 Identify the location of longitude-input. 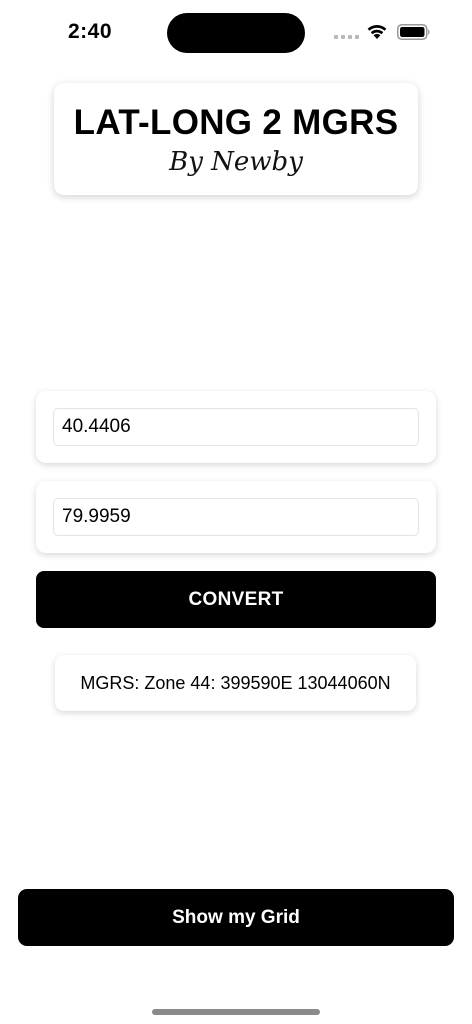
(236, 517).